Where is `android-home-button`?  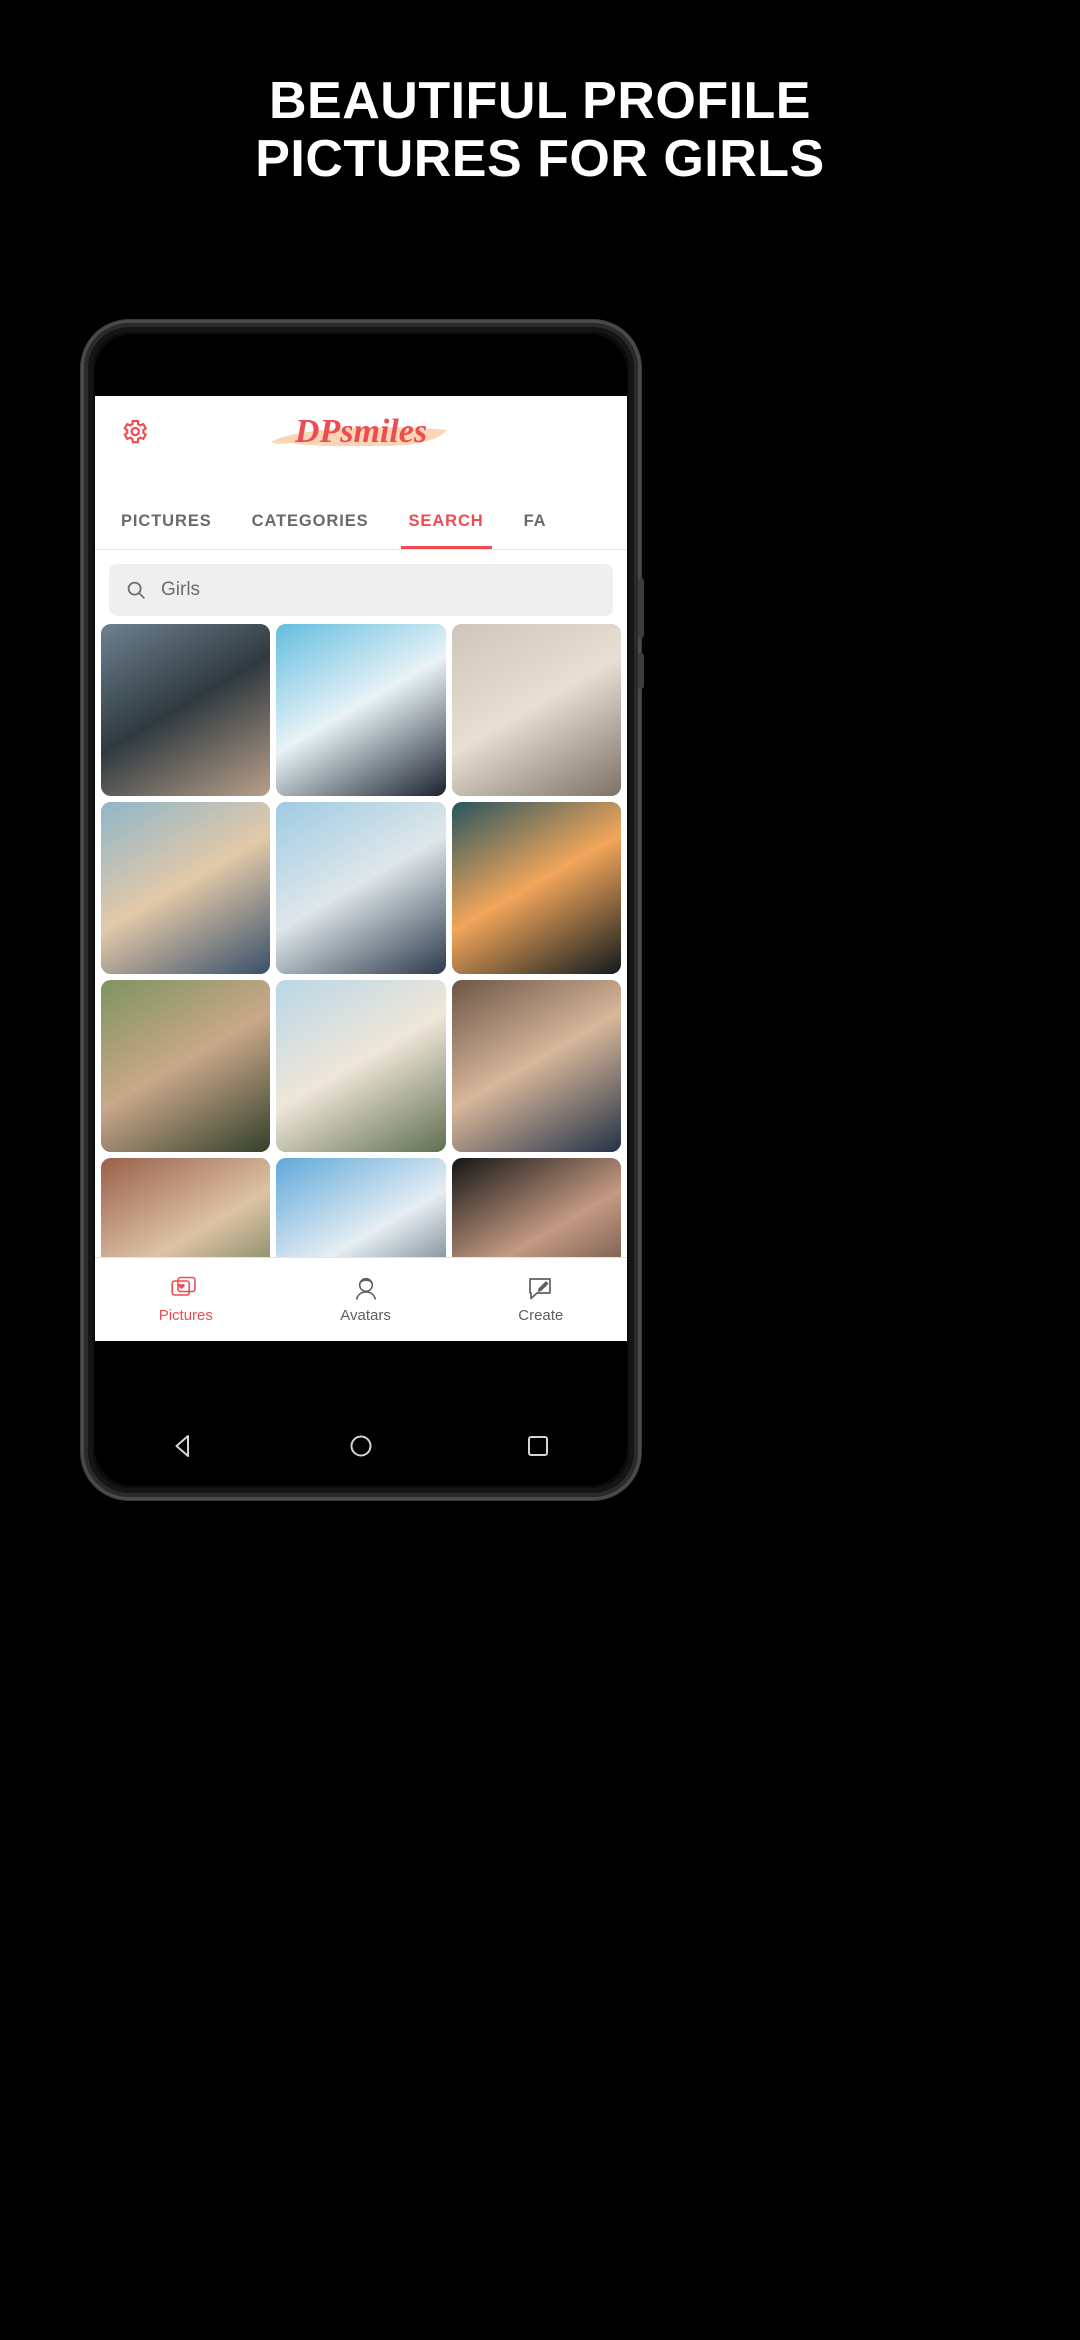 android-home-button is located at coordinates (361, 1448).